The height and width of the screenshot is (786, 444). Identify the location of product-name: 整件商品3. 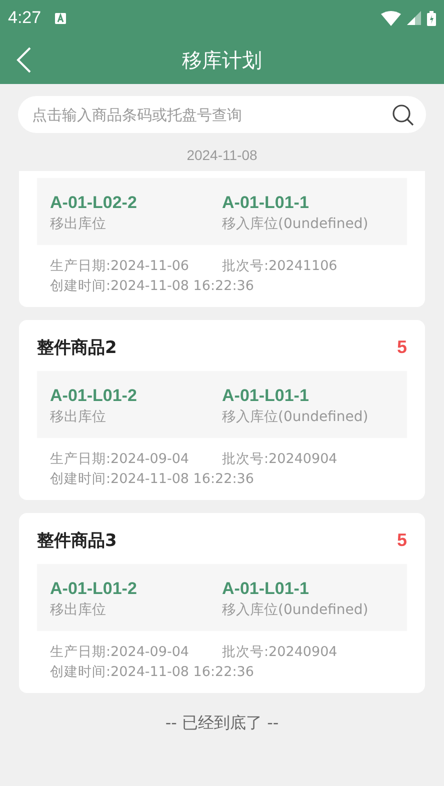
(77, 541).